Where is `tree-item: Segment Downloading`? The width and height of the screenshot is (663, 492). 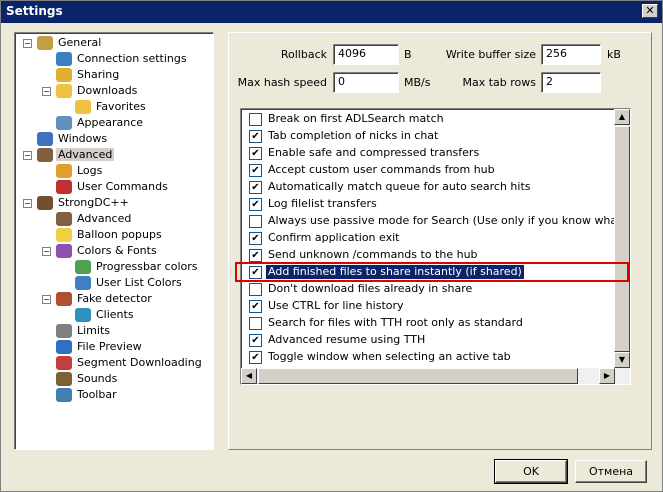
tree-item: Segment Downloading is located at coordinates (130, 363).